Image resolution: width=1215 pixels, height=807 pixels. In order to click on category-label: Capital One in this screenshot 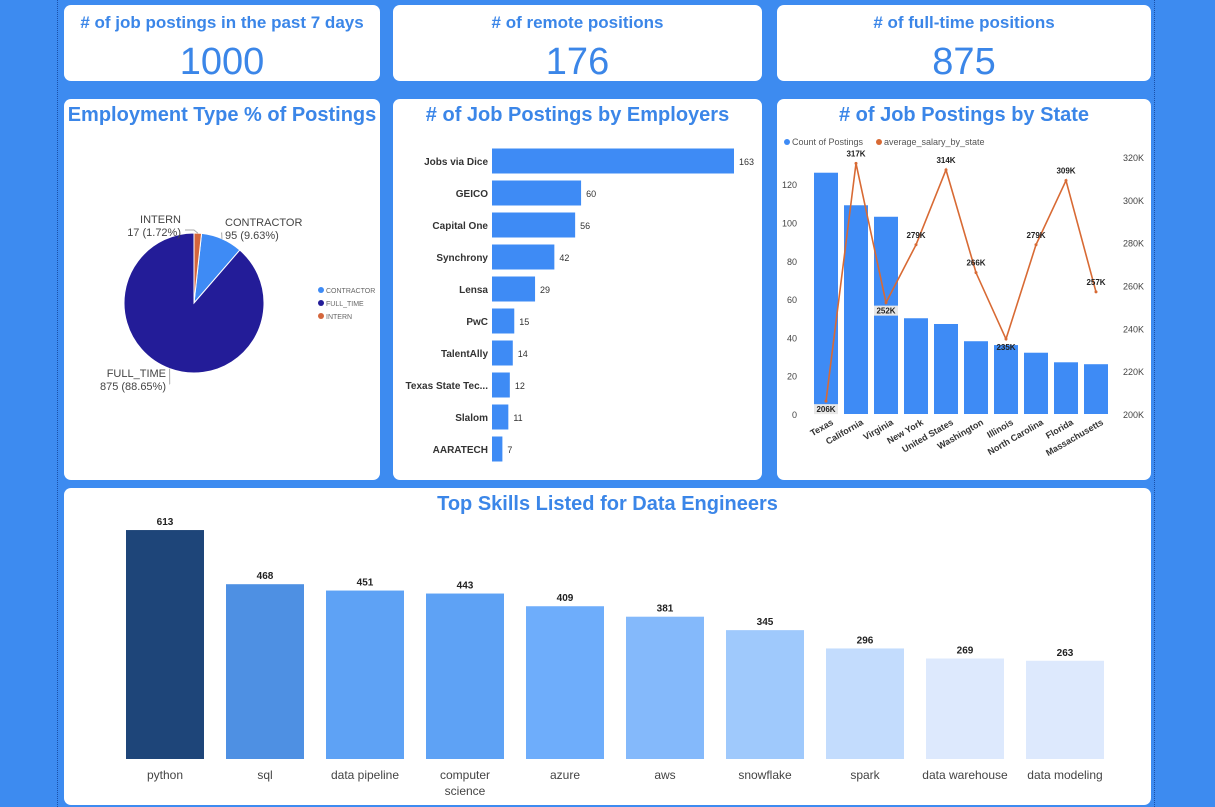, I will do `click(460, 226)`.